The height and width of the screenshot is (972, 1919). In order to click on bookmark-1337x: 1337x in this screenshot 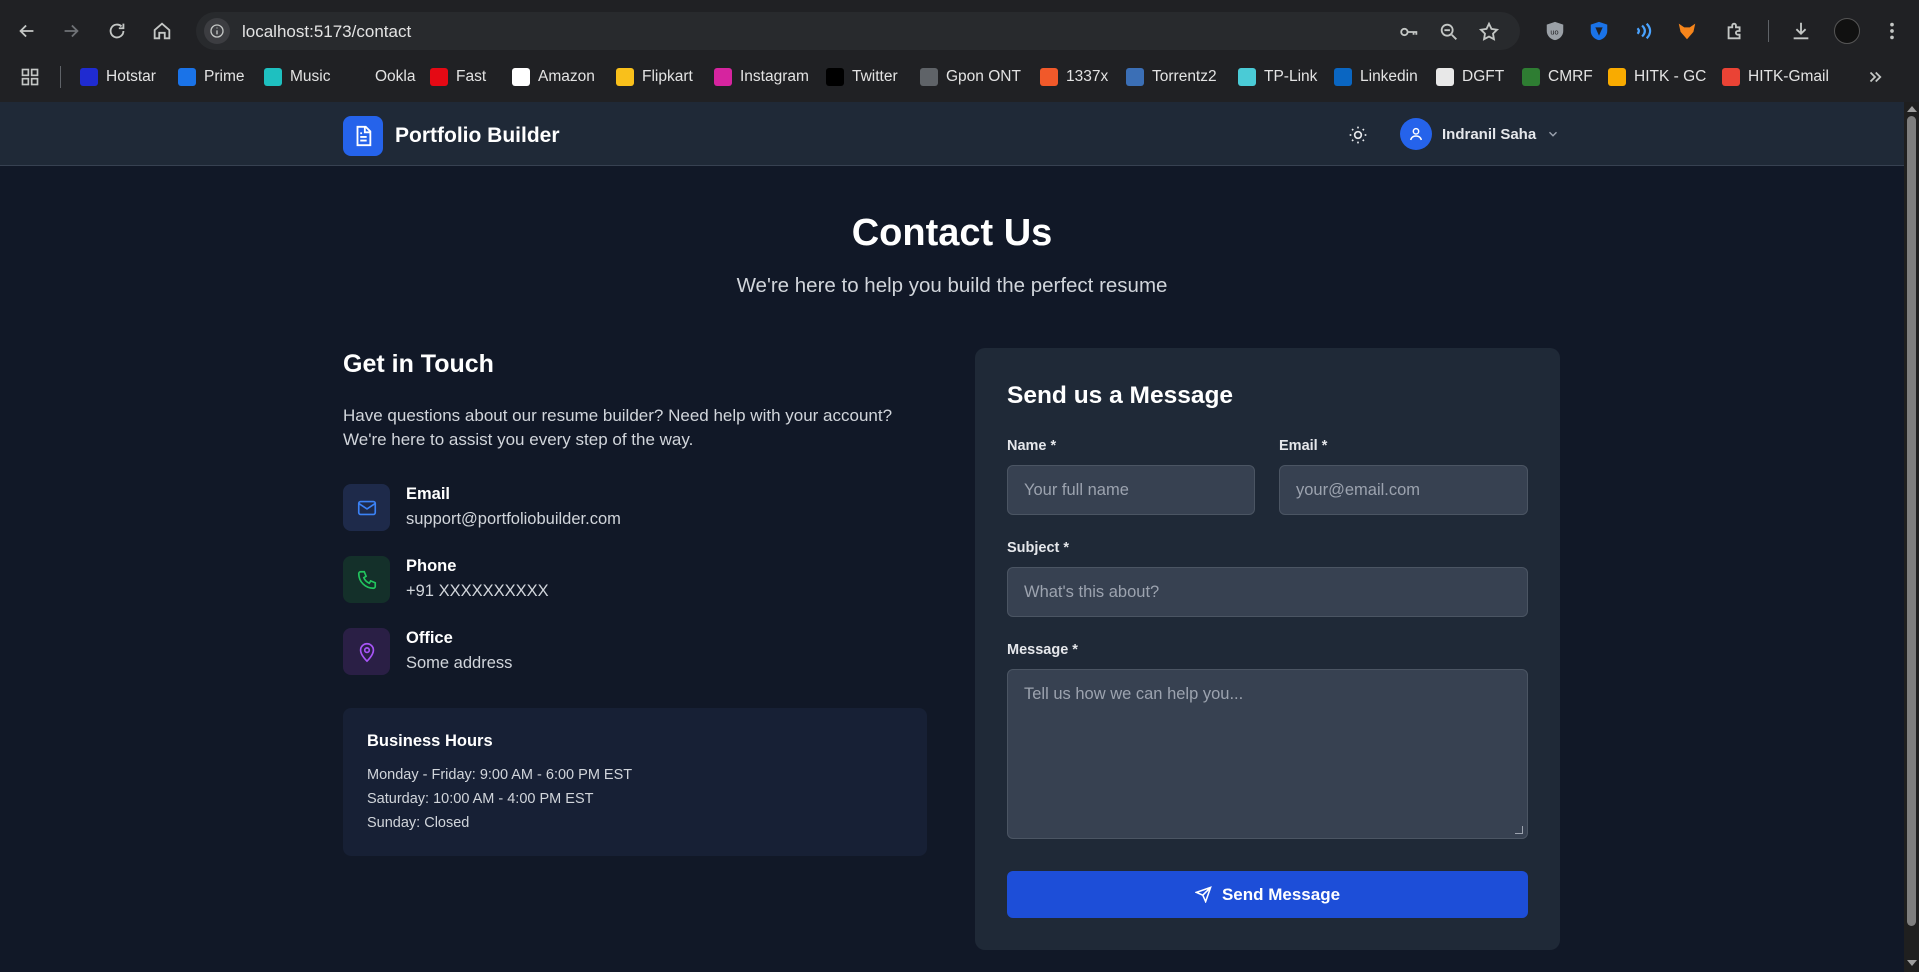, I will do `click(1074, 77)`.